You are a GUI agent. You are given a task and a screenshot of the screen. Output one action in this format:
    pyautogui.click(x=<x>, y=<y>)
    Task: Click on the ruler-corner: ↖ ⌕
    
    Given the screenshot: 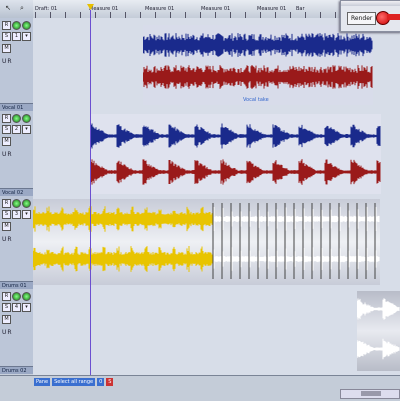 What is the action you would take?
    pyautogui.click(x=17, y=9)
    